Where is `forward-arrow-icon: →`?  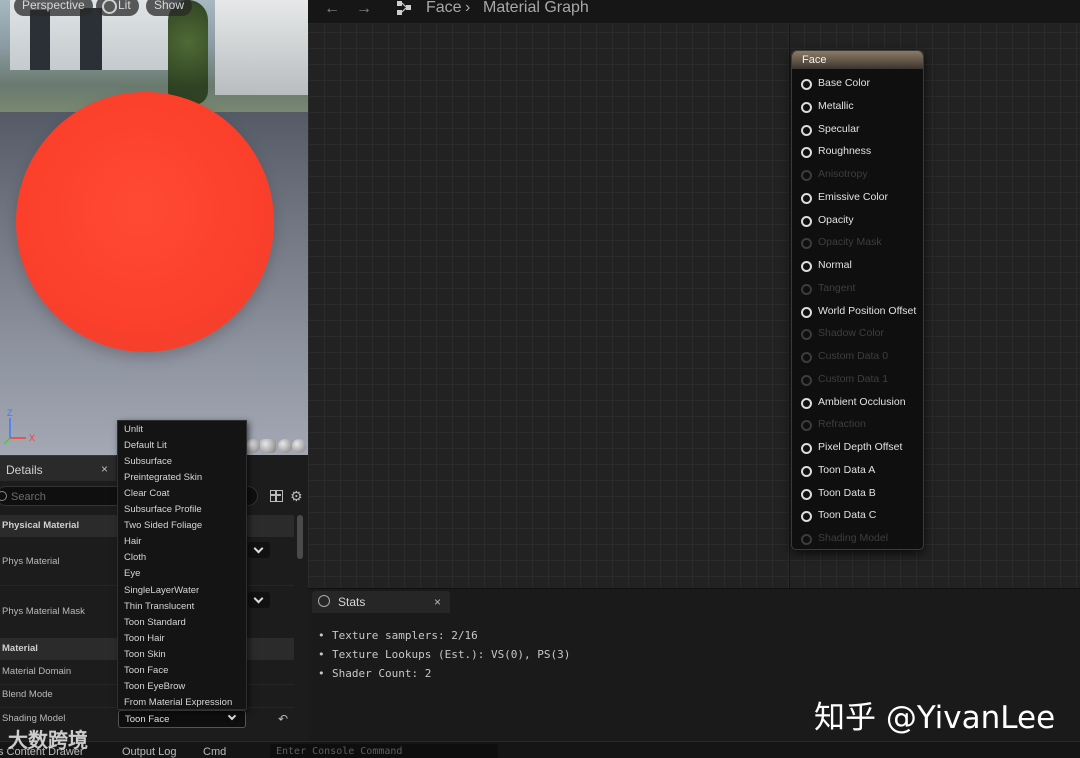
forward-arrow-icon: → is located at coordinates (364, 9).